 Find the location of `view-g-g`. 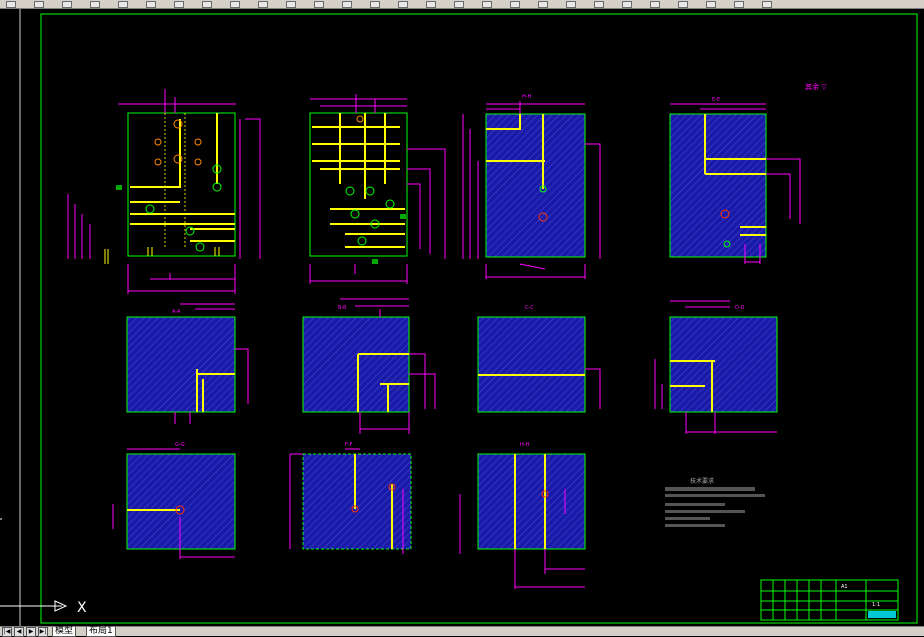

view-g-g is located at coordinates (174, 503).